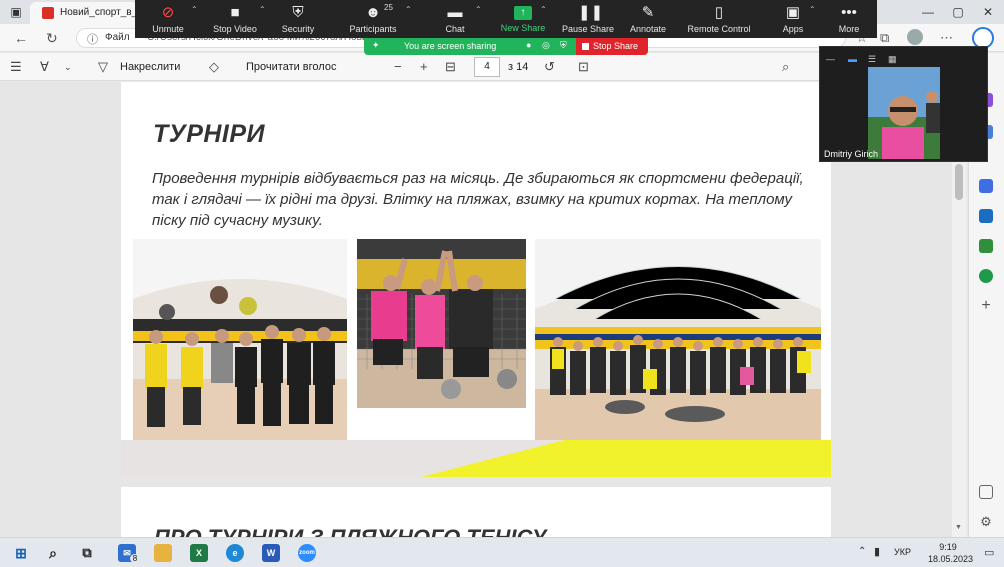 The height and width of the screenshot is (567, 1004). Describe the element at coordinates (958, 527) in the screenshot. I see `scroll-down-icon: ▼` at that location.